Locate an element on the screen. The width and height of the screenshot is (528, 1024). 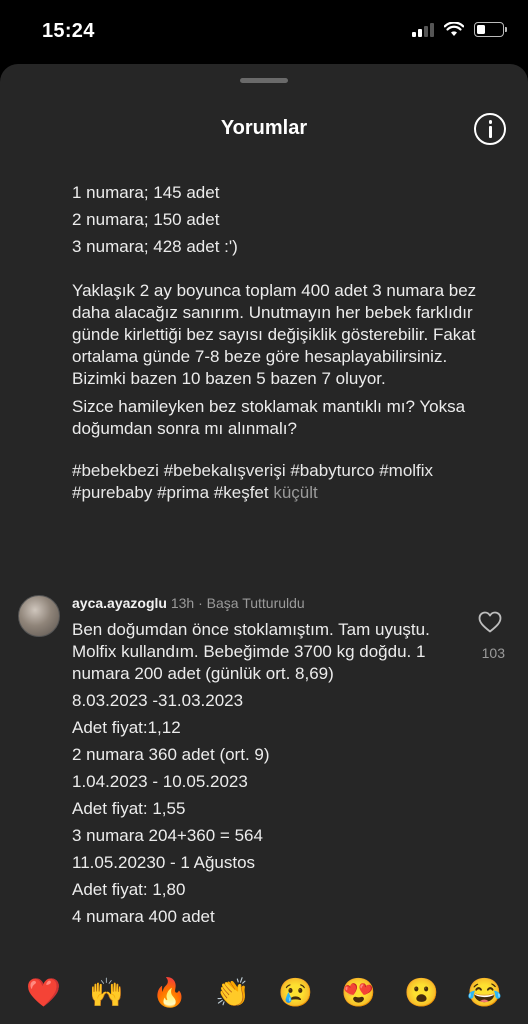
comment-line: Adet fiyat: 1,80 is located at coordinates (129, 889).